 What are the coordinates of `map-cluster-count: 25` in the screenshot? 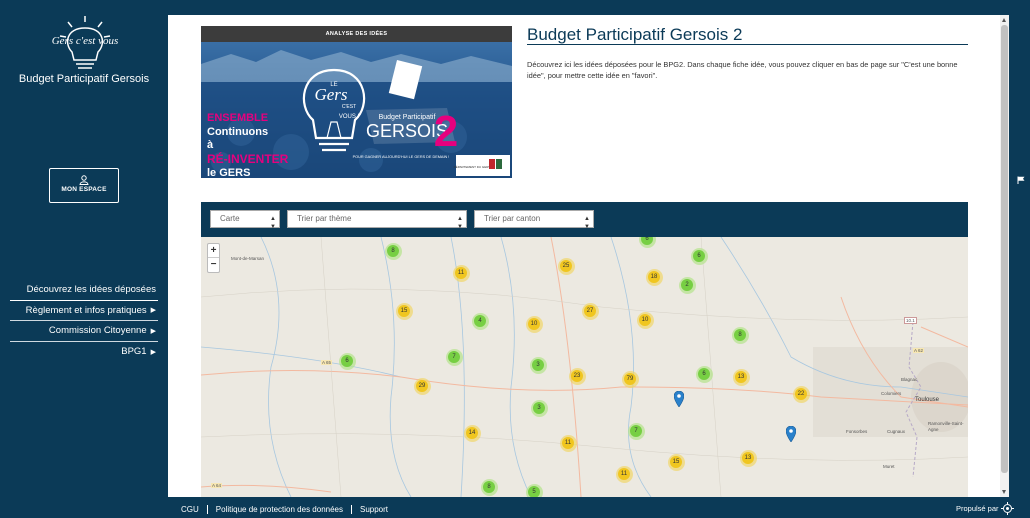 It's located at (566, 266).